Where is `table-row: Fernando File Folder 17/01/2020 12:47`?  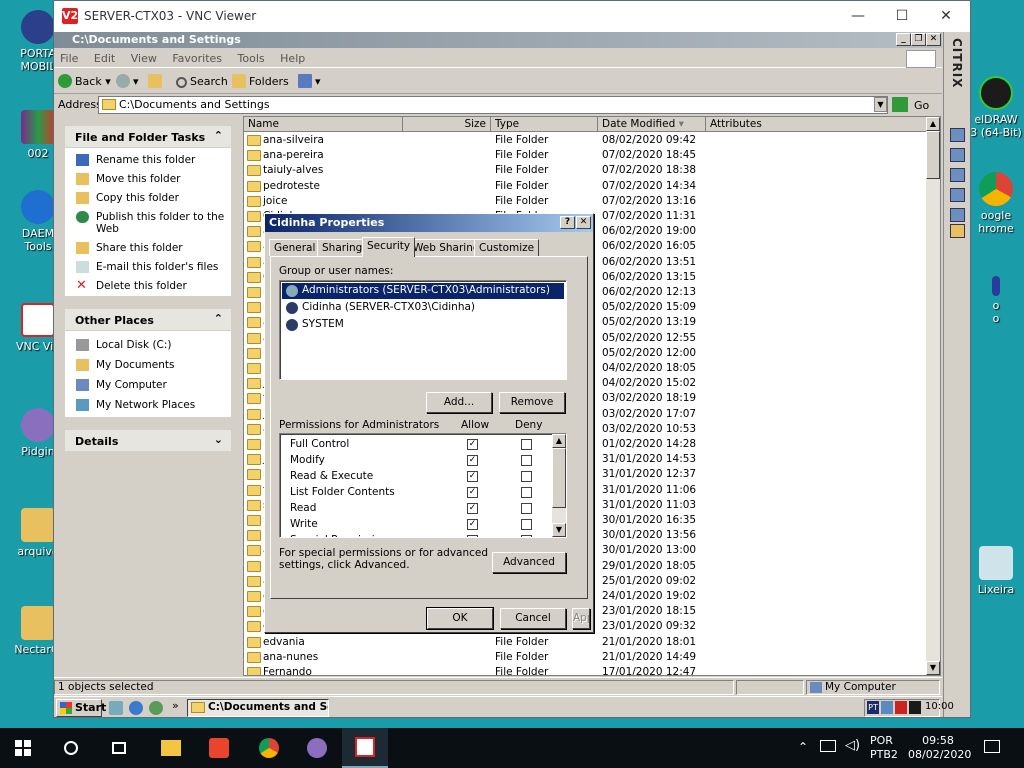 table-row: Fernando File Folder 17/01/2020 12:47 is located at coordinates (586, 670).